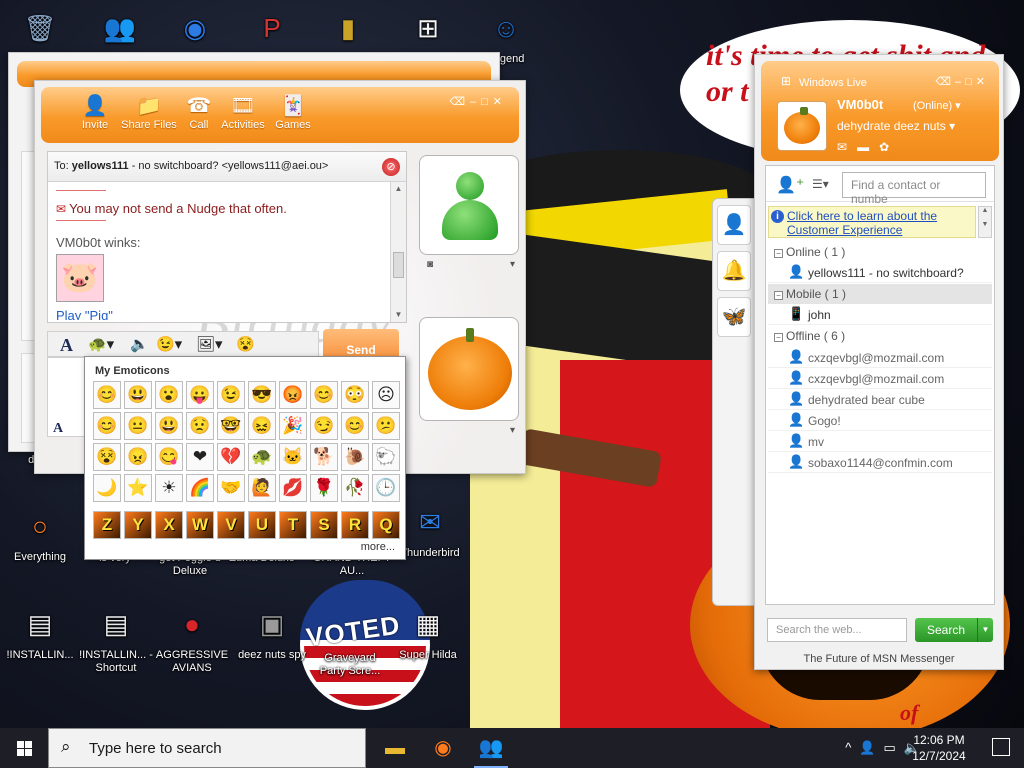  Describe the element at coordinates (868, 147) in the screenshot. I see `folder-icon: ▬` at that location.